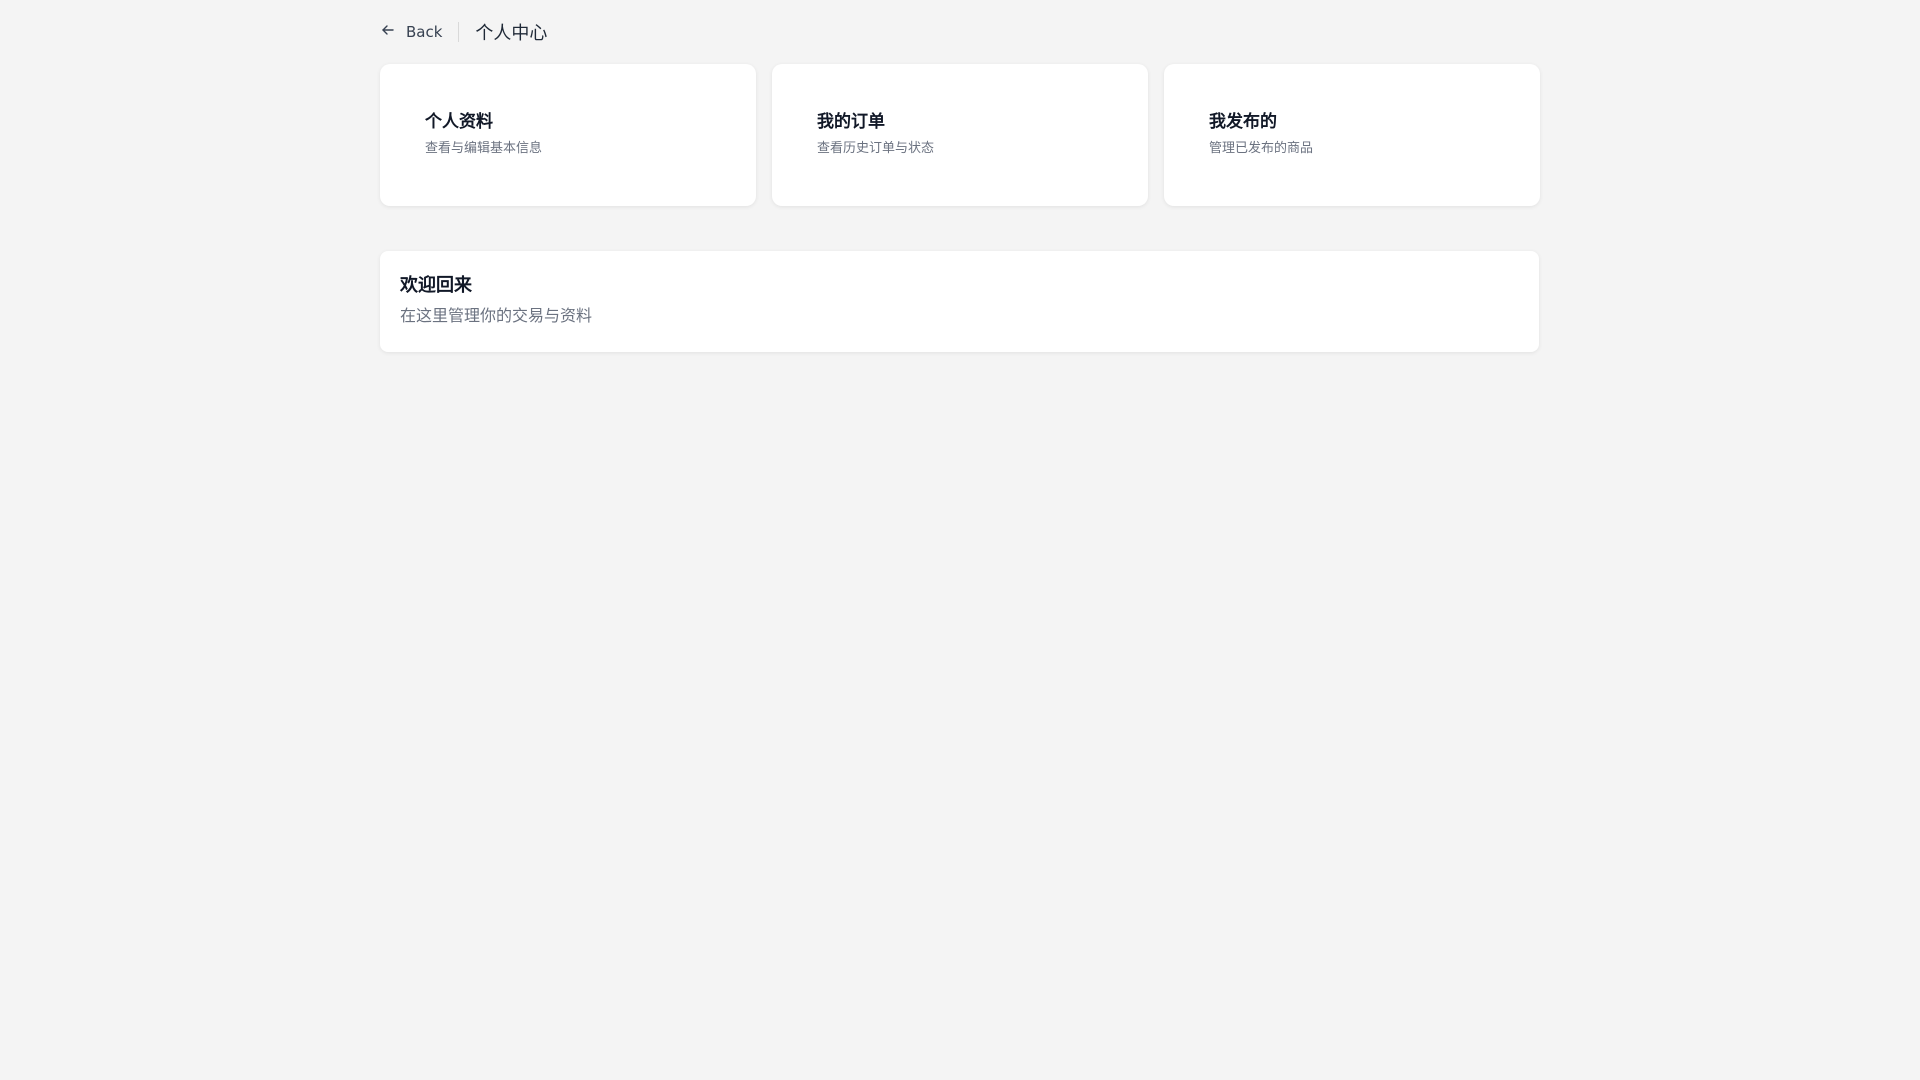 Image resolution: width=1920 pixels, height=1080 pixels. What do you see at coordinates (436, 285) in the screenshot?
I see `welcome-title: 欢迎回来` at bounding box center [436, 285].